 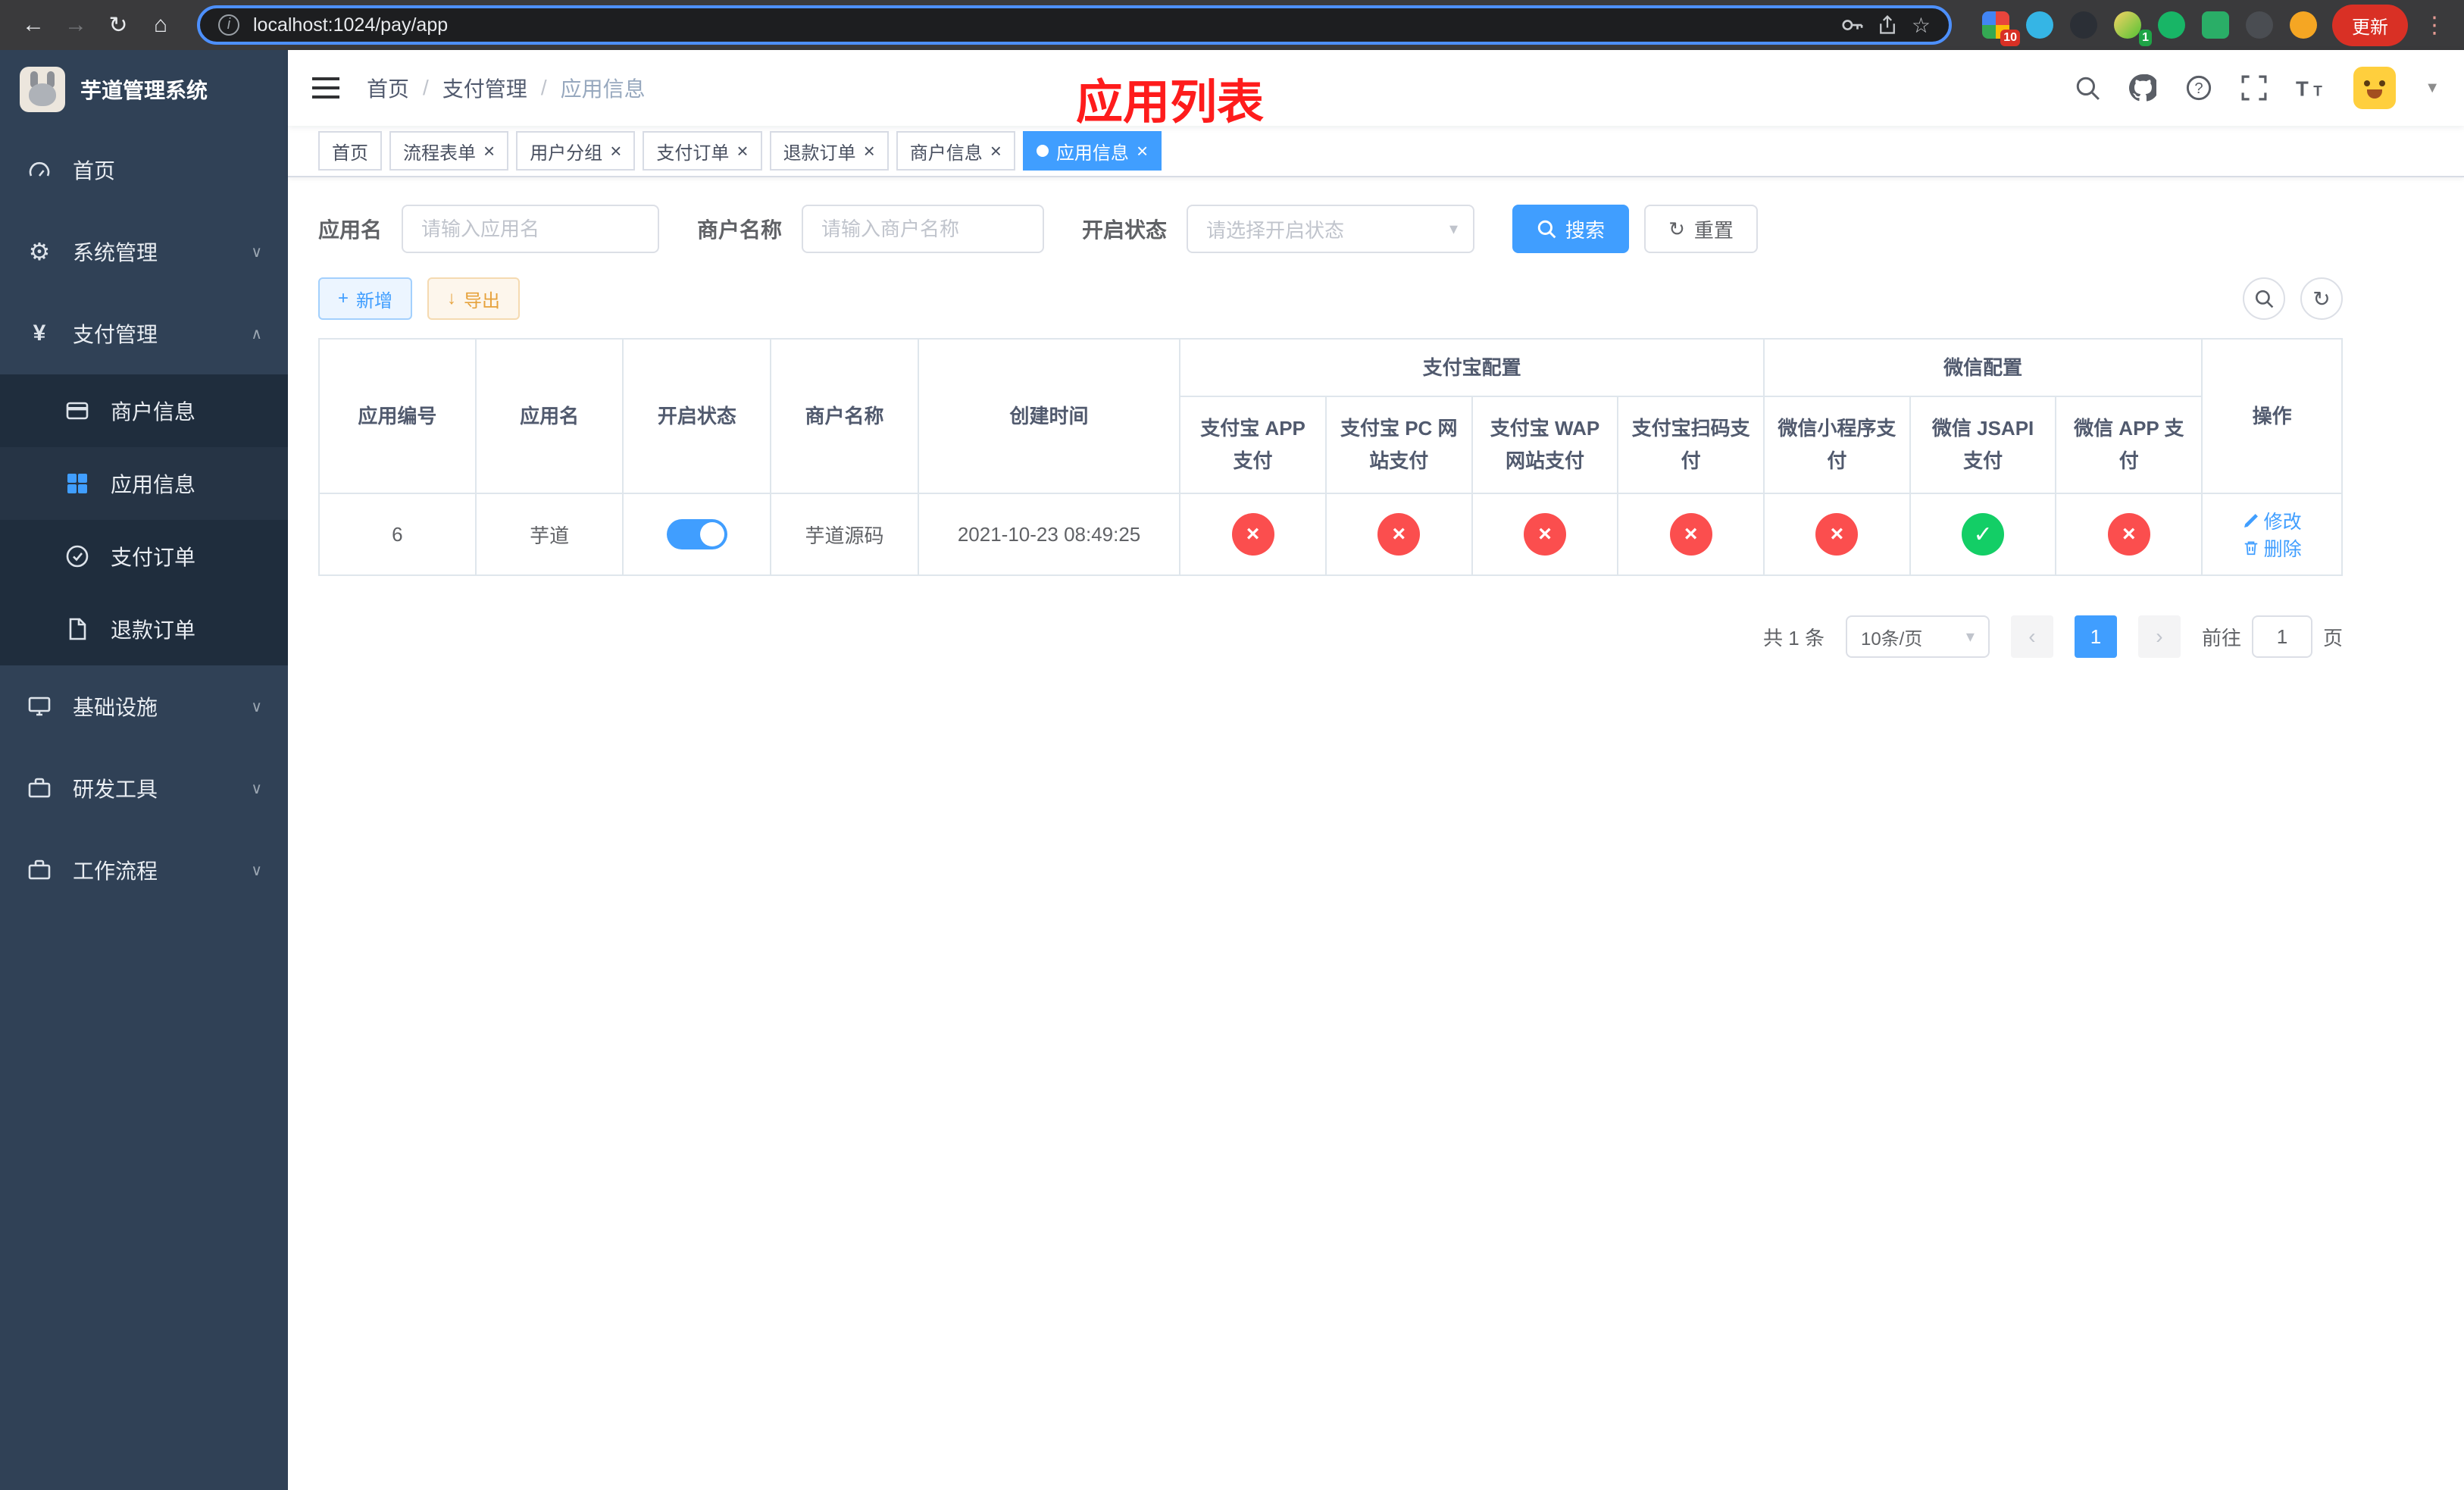 What do you see at coordinates (2317, 92) in the screenshot?
I see `svg-text: T` at bounding box center [2317, 92].